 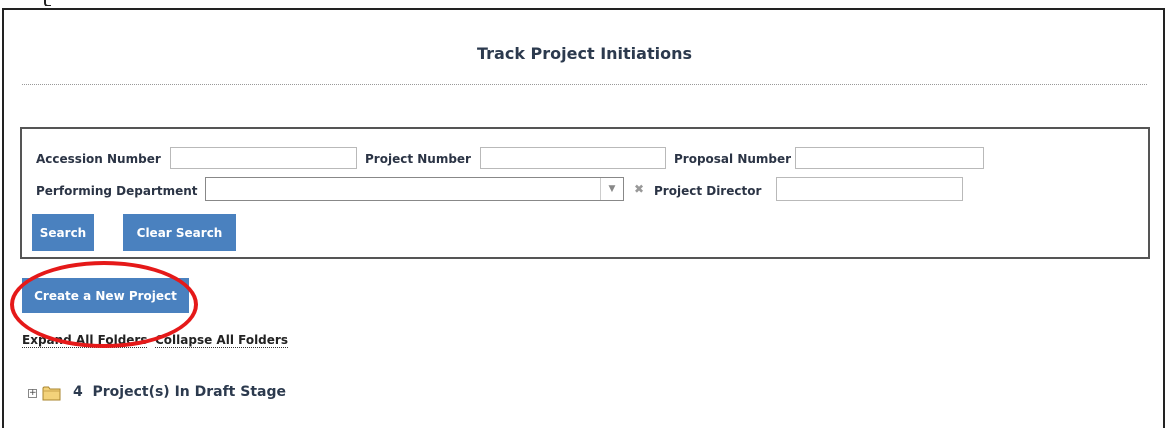 I want to click on accession-number-label: Accession Number, so click(x=98, y=159).